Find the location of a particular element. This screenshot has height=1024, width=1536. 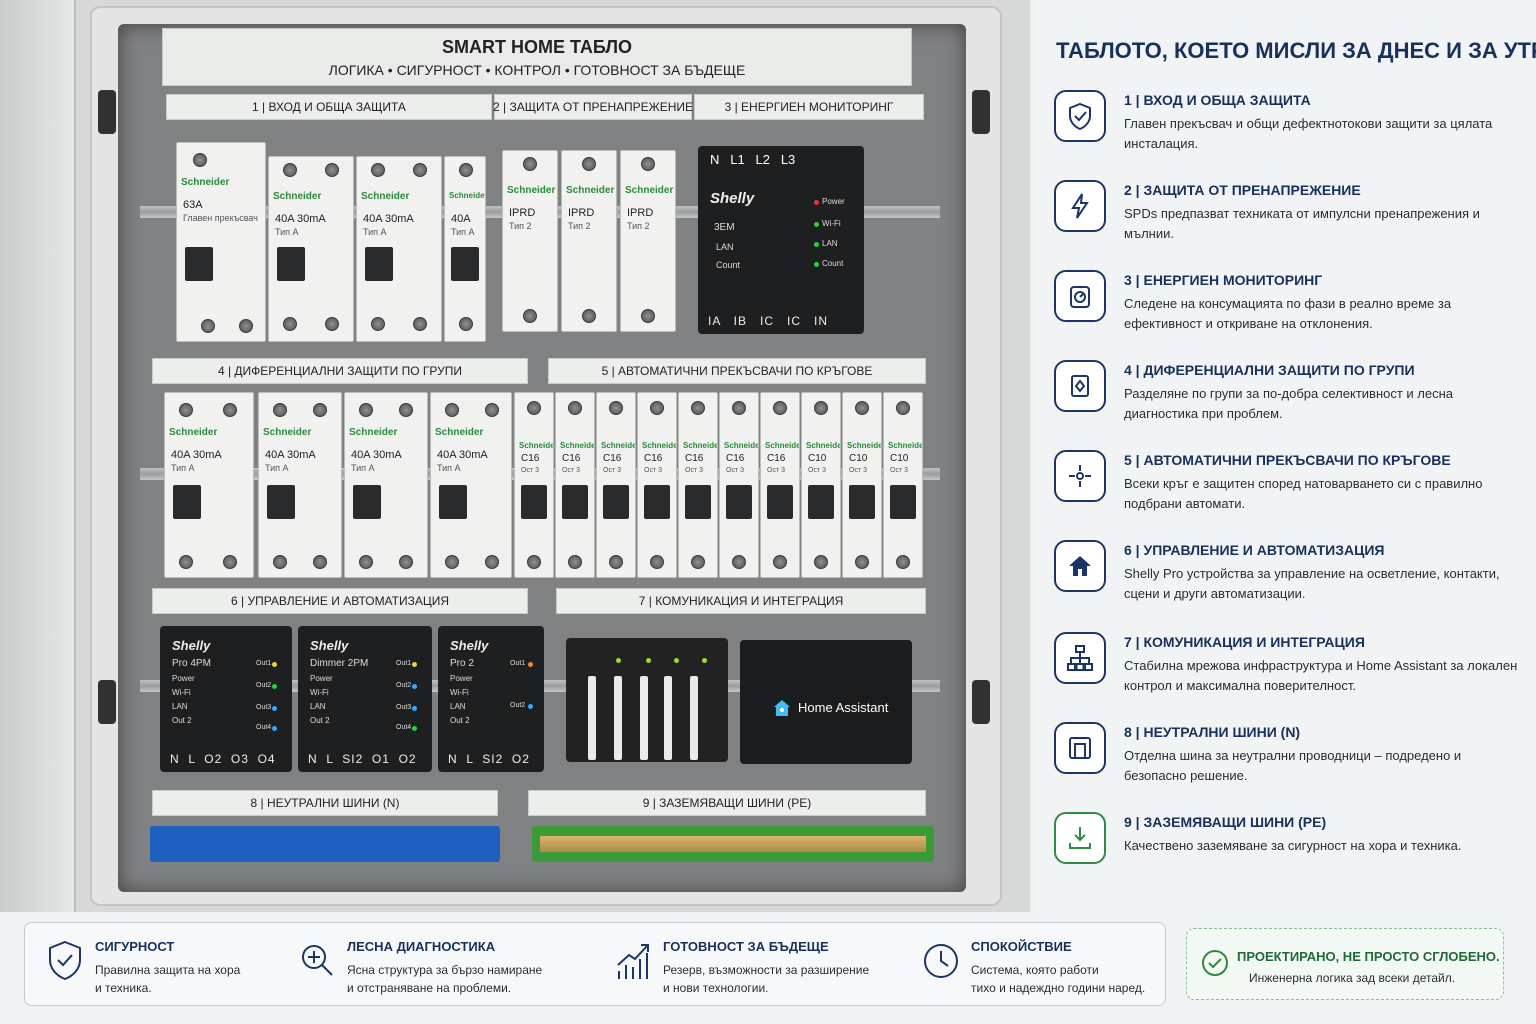

brass-terminal-strip is located at coordinates (733, 844).